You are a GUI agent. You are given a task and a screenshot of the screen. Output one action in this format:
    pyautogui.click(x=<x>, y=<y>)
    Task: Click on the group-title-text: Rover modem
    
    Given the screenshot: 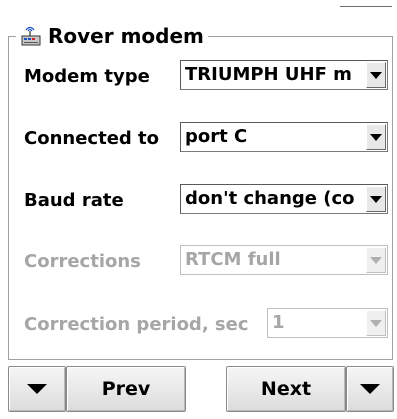 What is the action you would take?
    pyautogui.click(x=126, y=36)
    